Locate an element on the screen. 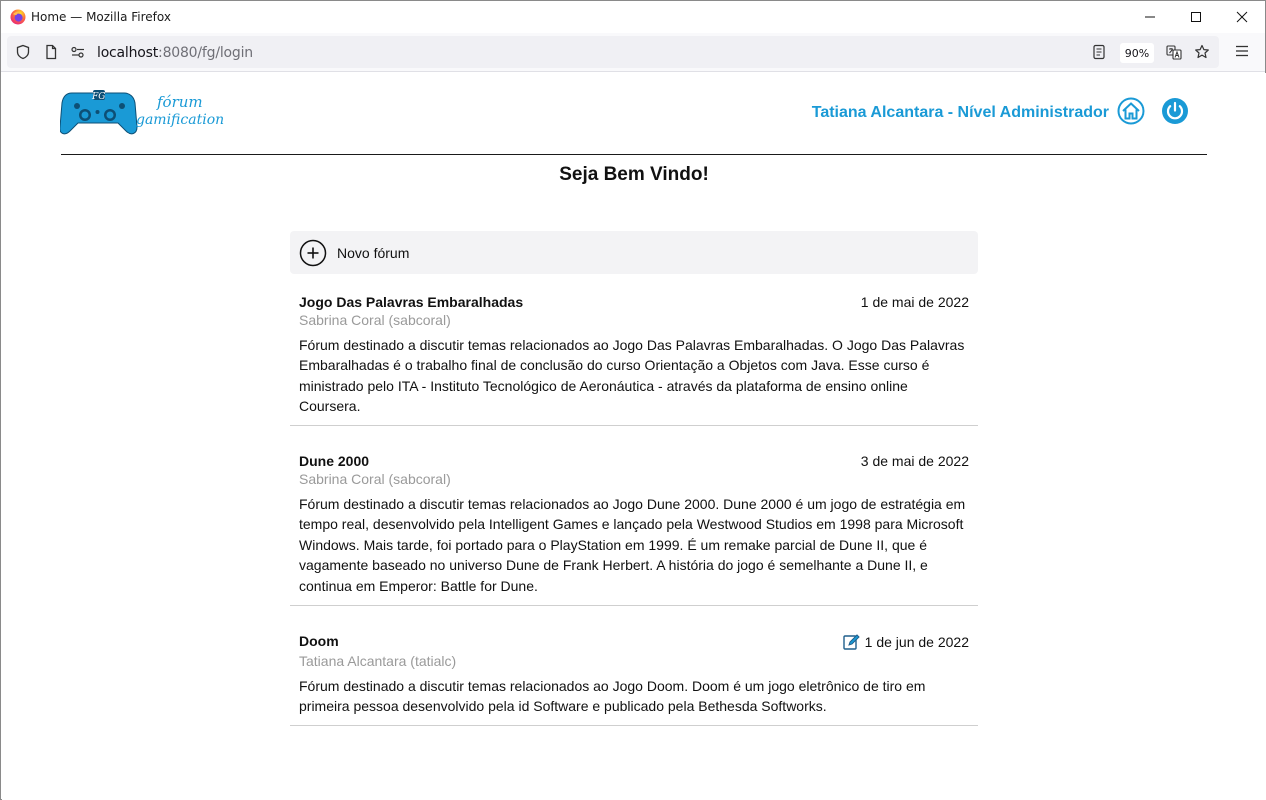  reader-view-icon is located at coordinates (1099, 52).